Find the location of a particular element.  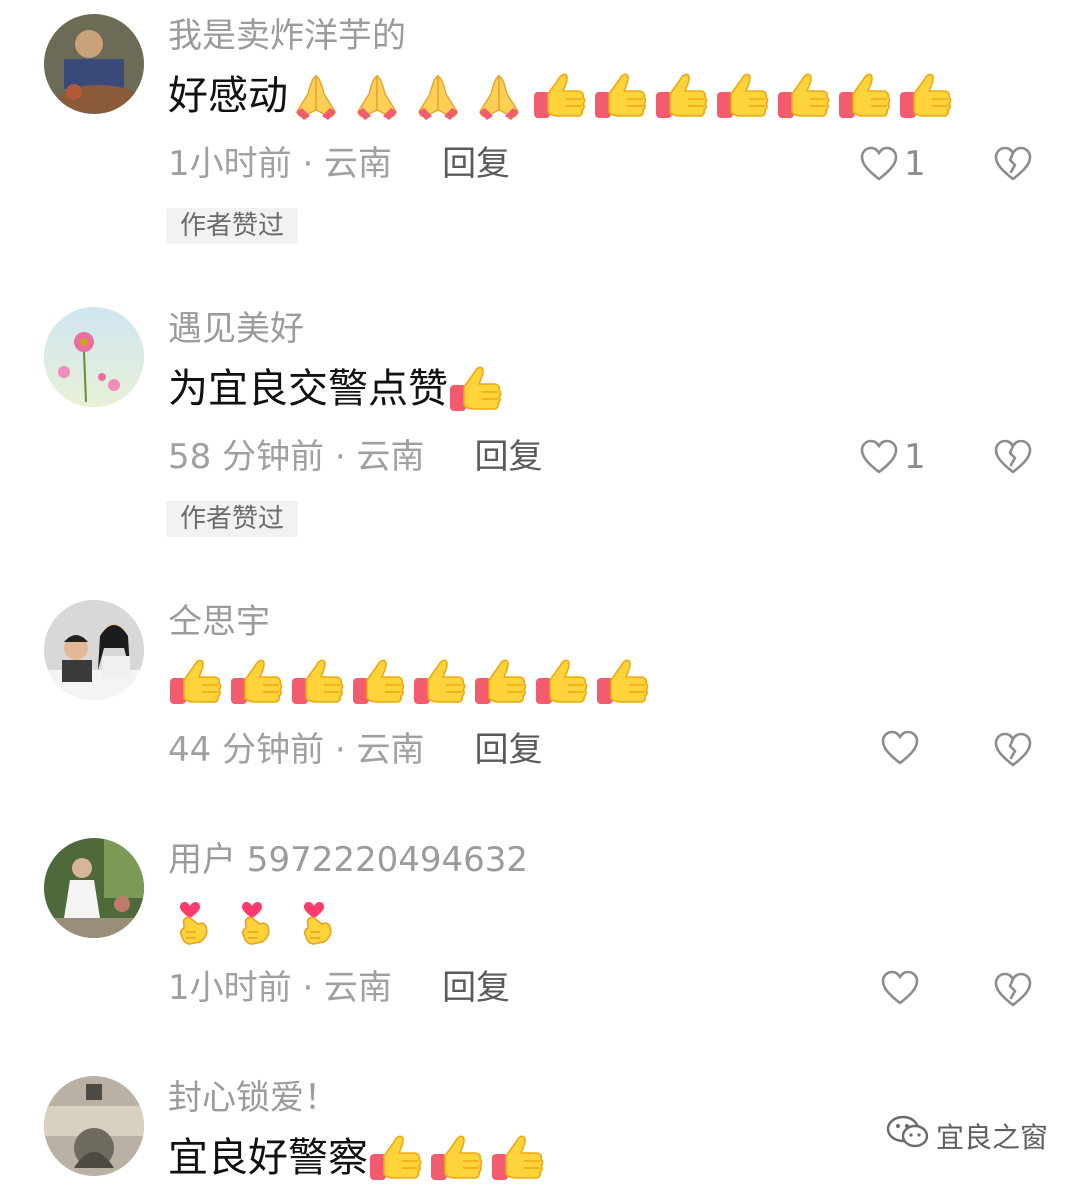

comment-text: 好感动 is located at coordinates (563, 96).